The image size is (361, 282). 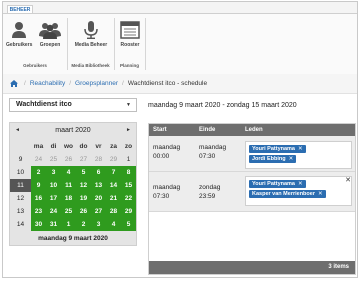 I want to click on rooster-button: Rooster, so click(x=130, y=34).